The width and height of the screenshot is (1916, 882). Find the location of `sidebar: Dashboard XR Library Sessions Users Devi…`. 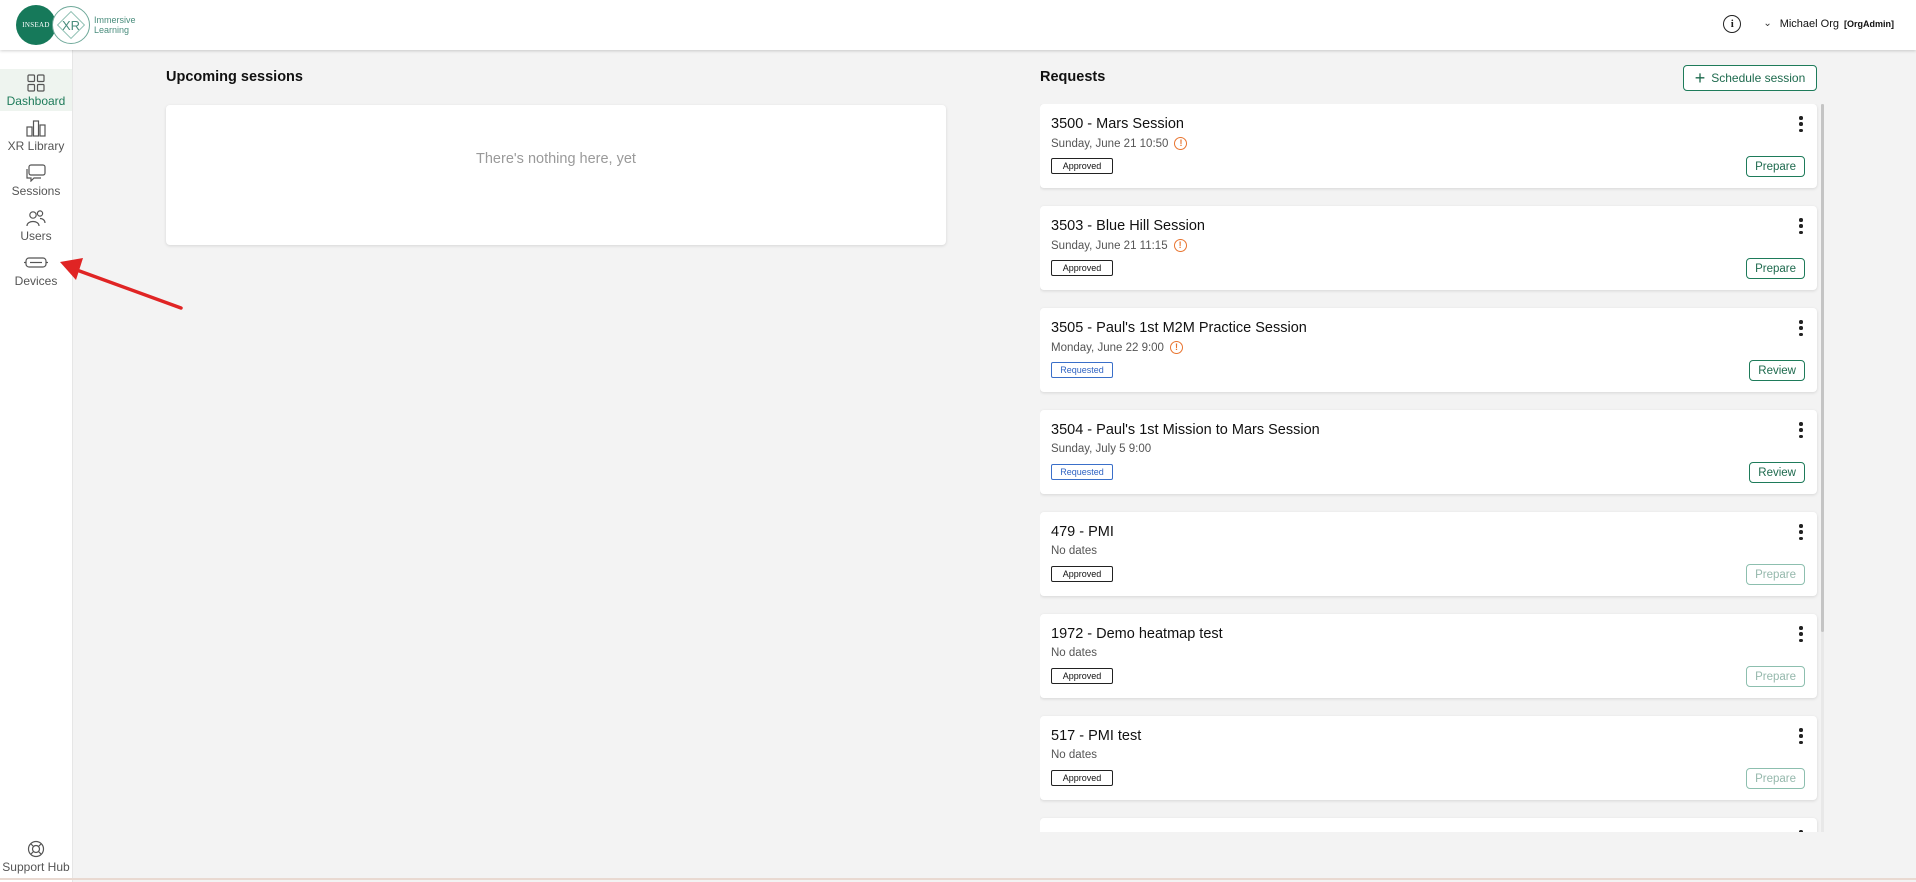

sidebar: Dashboard XR Library Sessions Users Devi… is located at coordinates (36, 466).